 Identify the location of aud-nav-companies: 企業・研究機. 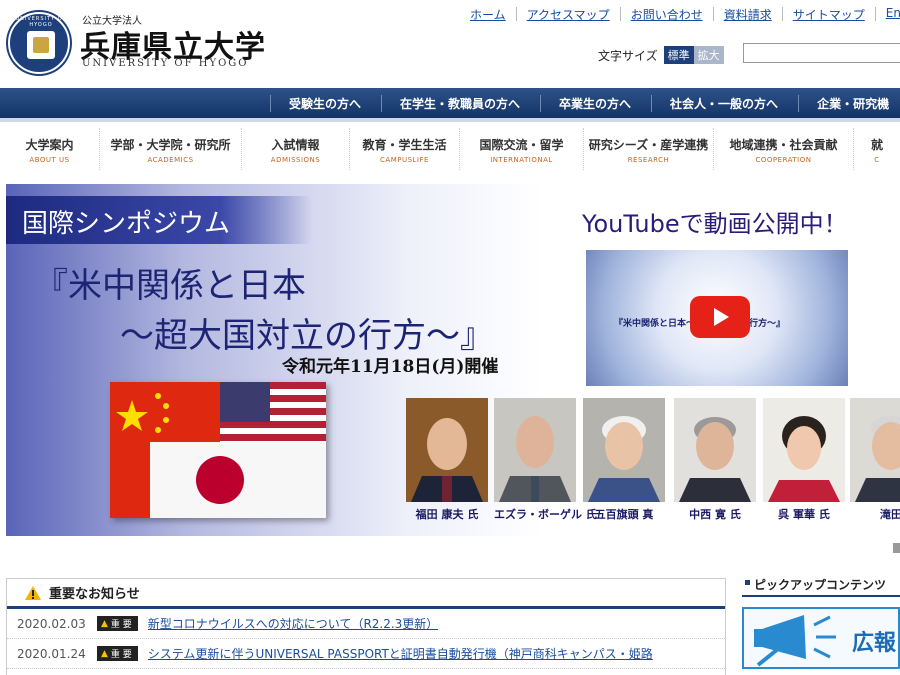
(849, 103).